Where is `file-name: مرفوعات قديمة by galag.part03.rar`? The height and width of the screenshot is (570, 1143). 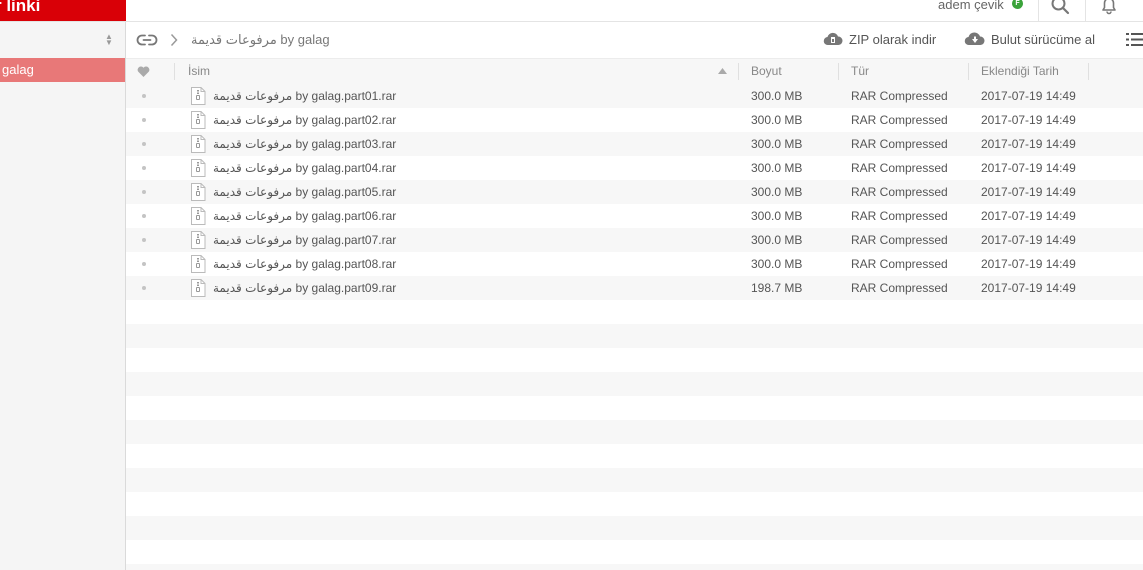
file-name: مرفوعات قديمة by galag.part03.rar is located at coordinates (304, 144).